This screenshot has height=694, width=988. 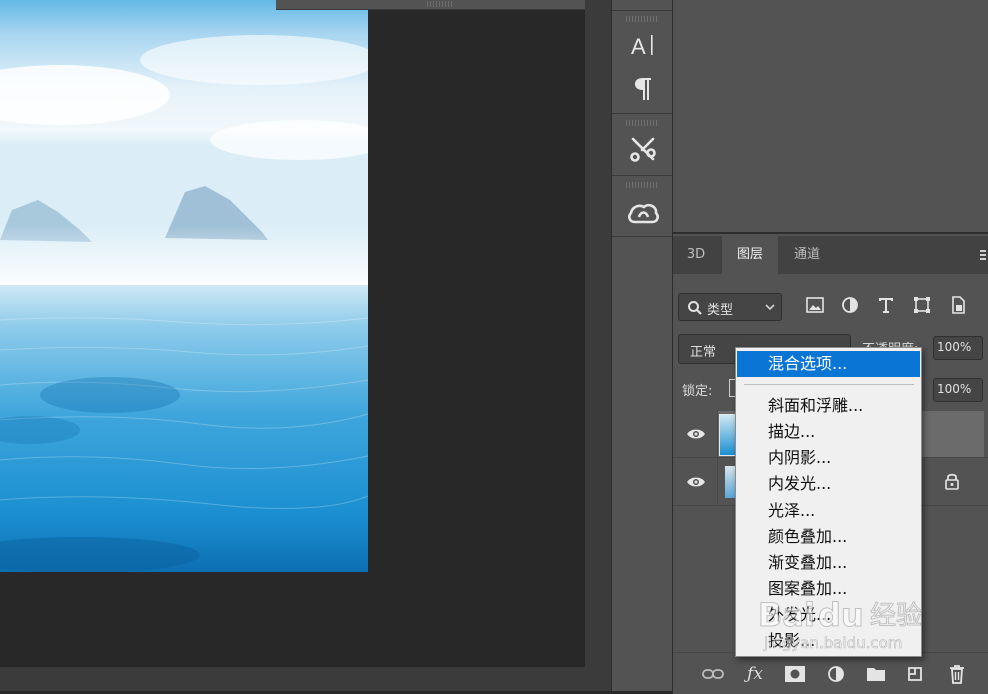 I want to click on link-icon, so click(x=713, y=674).